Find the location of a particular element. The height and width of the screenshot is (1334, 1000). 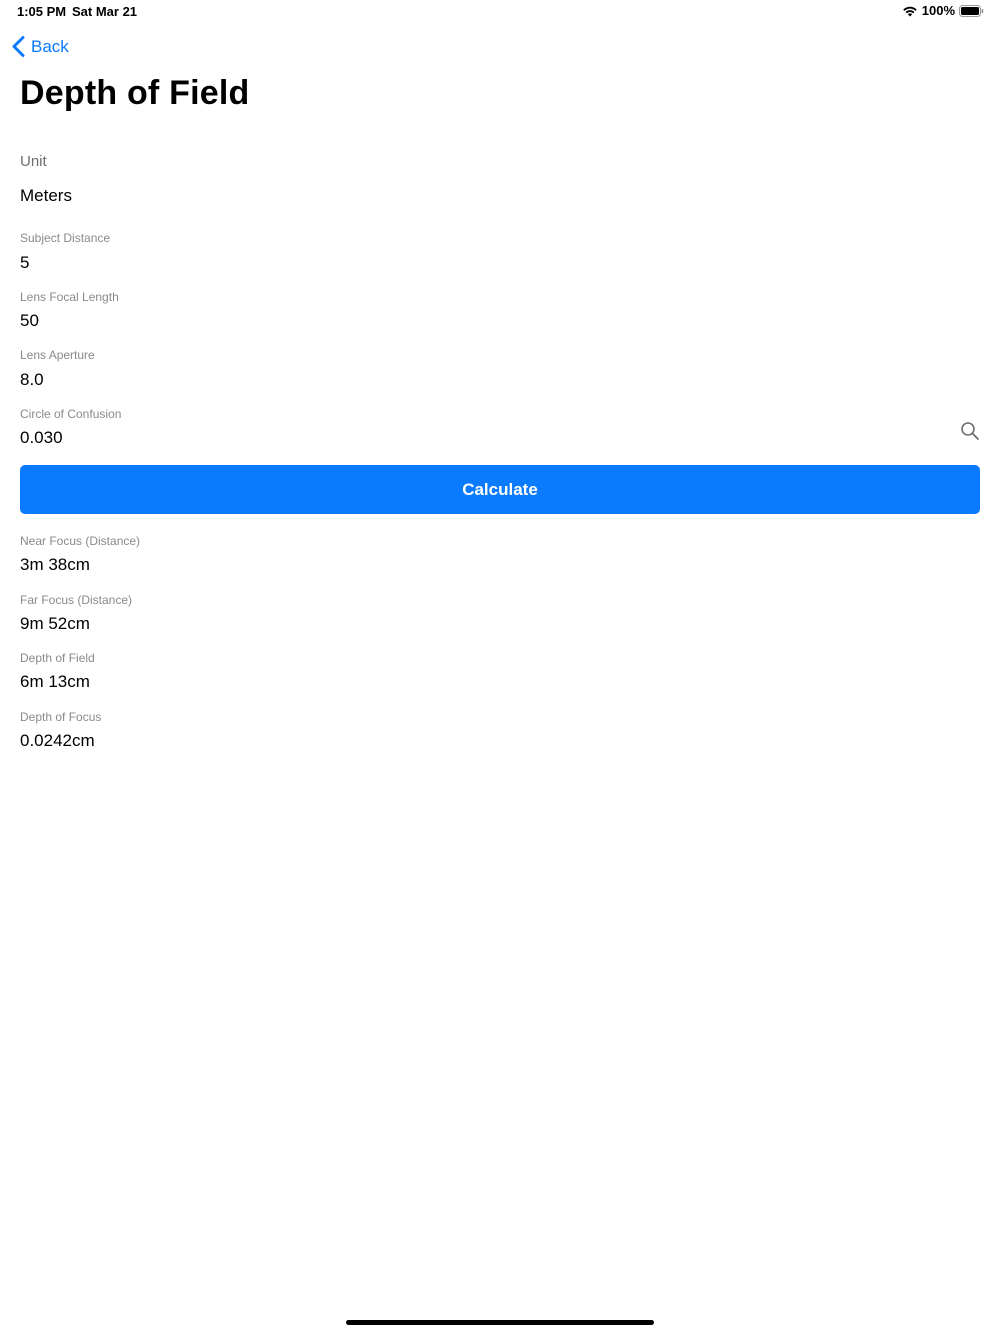

depth-of-field-label: Depth of Field is located at coordinates (57, 658).